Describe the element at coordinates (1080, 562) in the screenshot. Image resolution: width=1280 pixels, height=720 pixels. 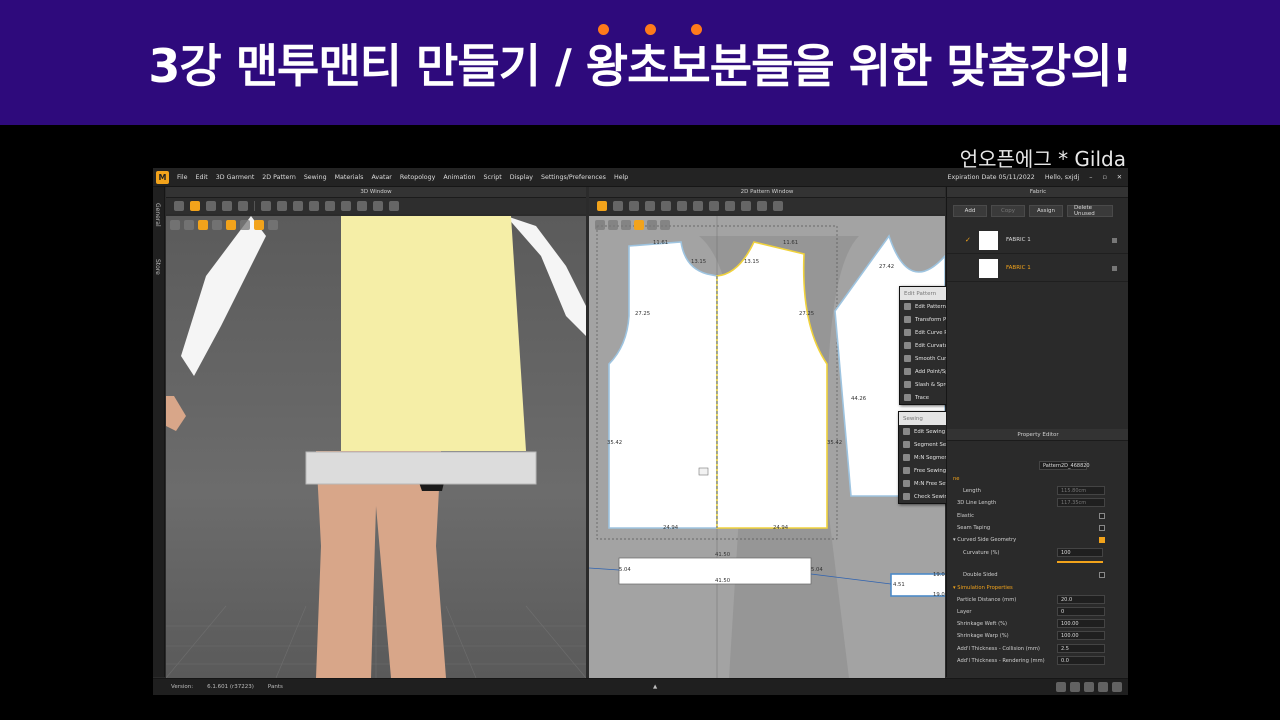
I see `curvature-slider` at that location.